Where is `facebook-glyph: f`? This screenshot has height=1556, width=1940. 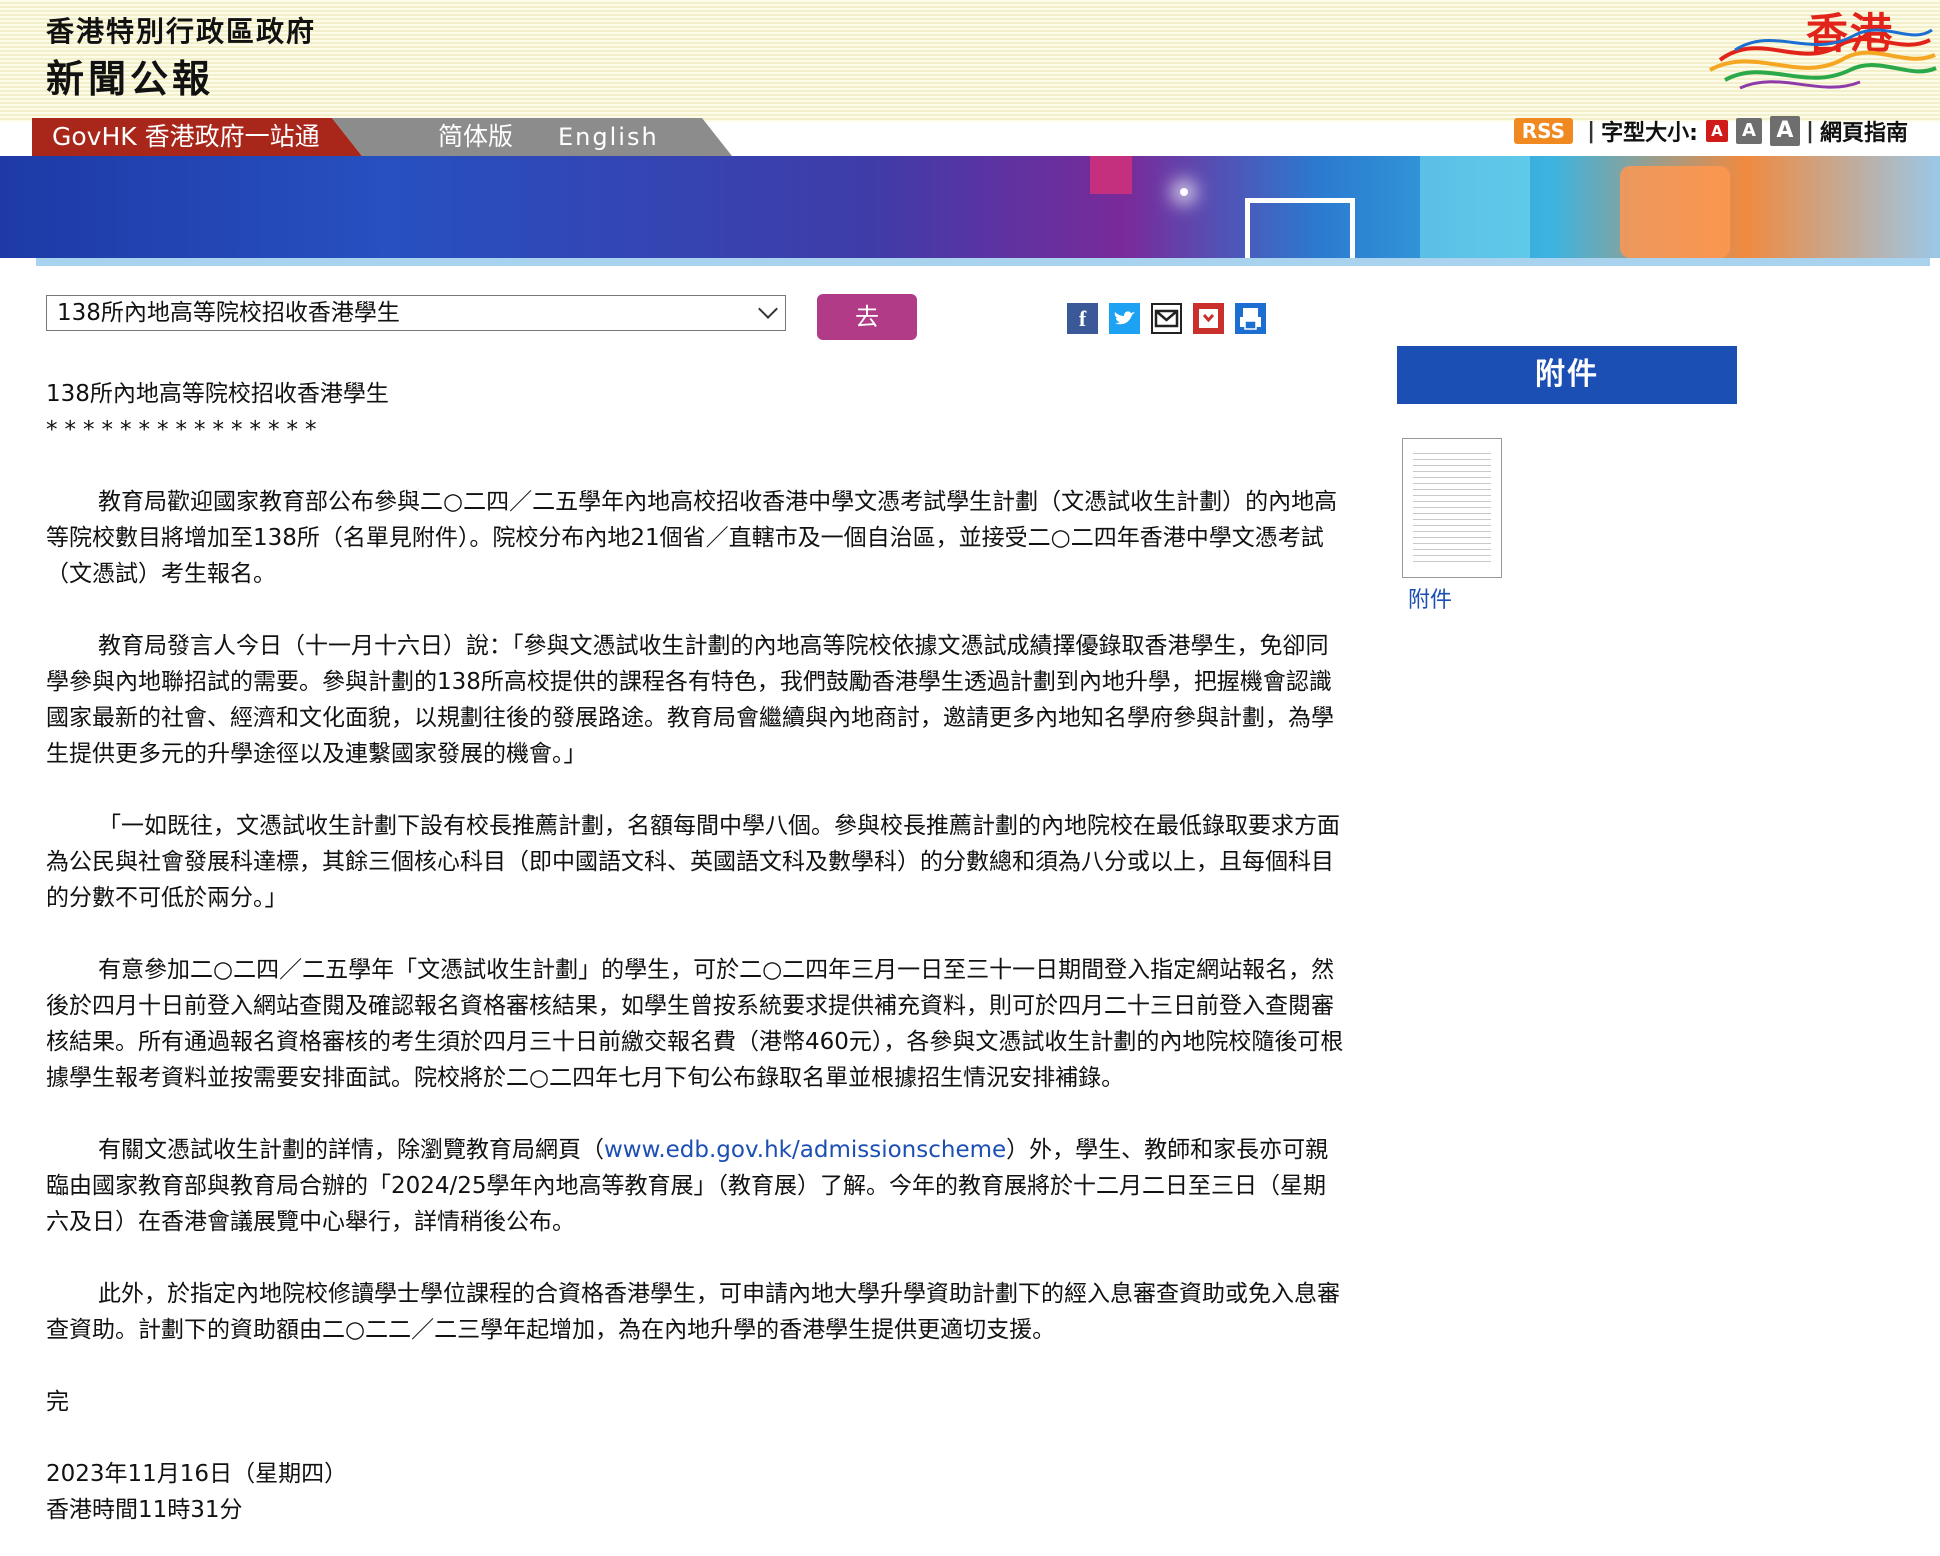
facebook-glyph: f is located at coordinates (1082, 318).